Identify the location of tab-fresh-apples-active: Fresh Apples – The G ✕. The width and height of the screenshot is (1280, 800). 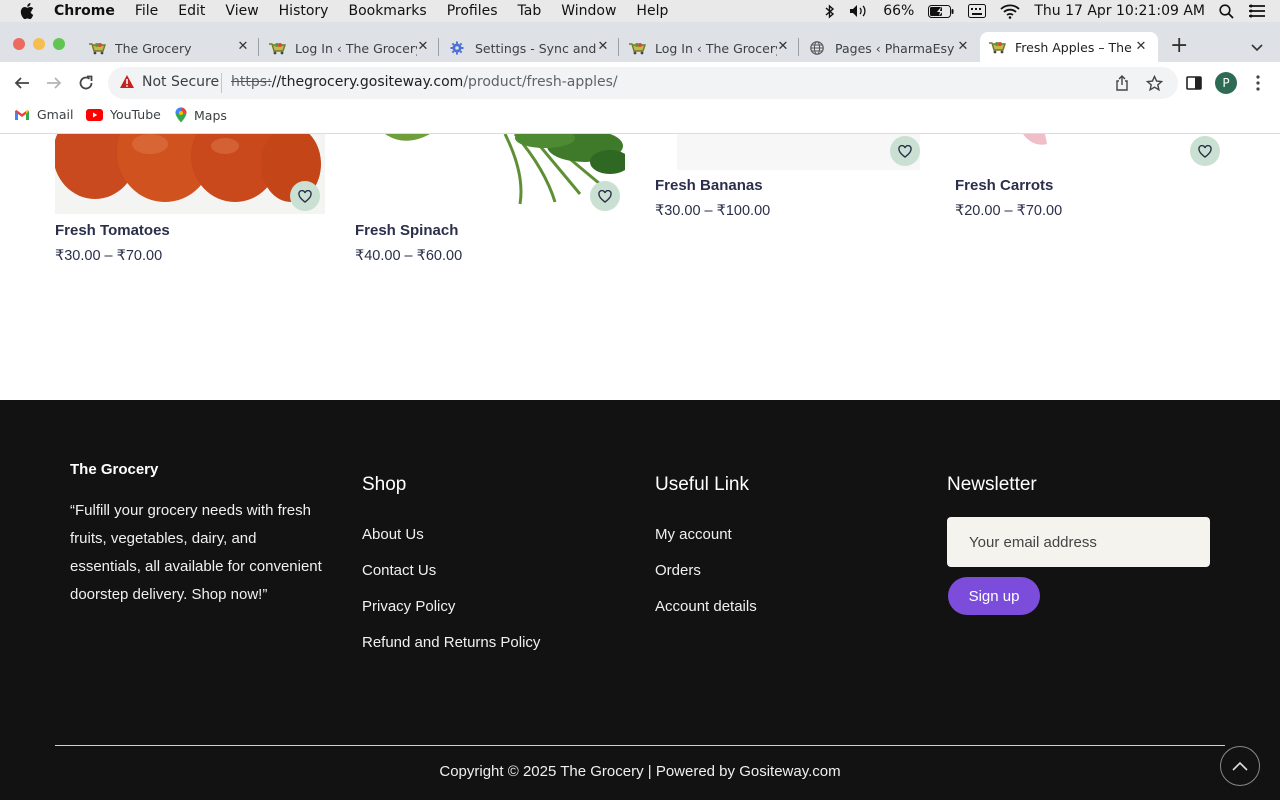
(1069, 47).